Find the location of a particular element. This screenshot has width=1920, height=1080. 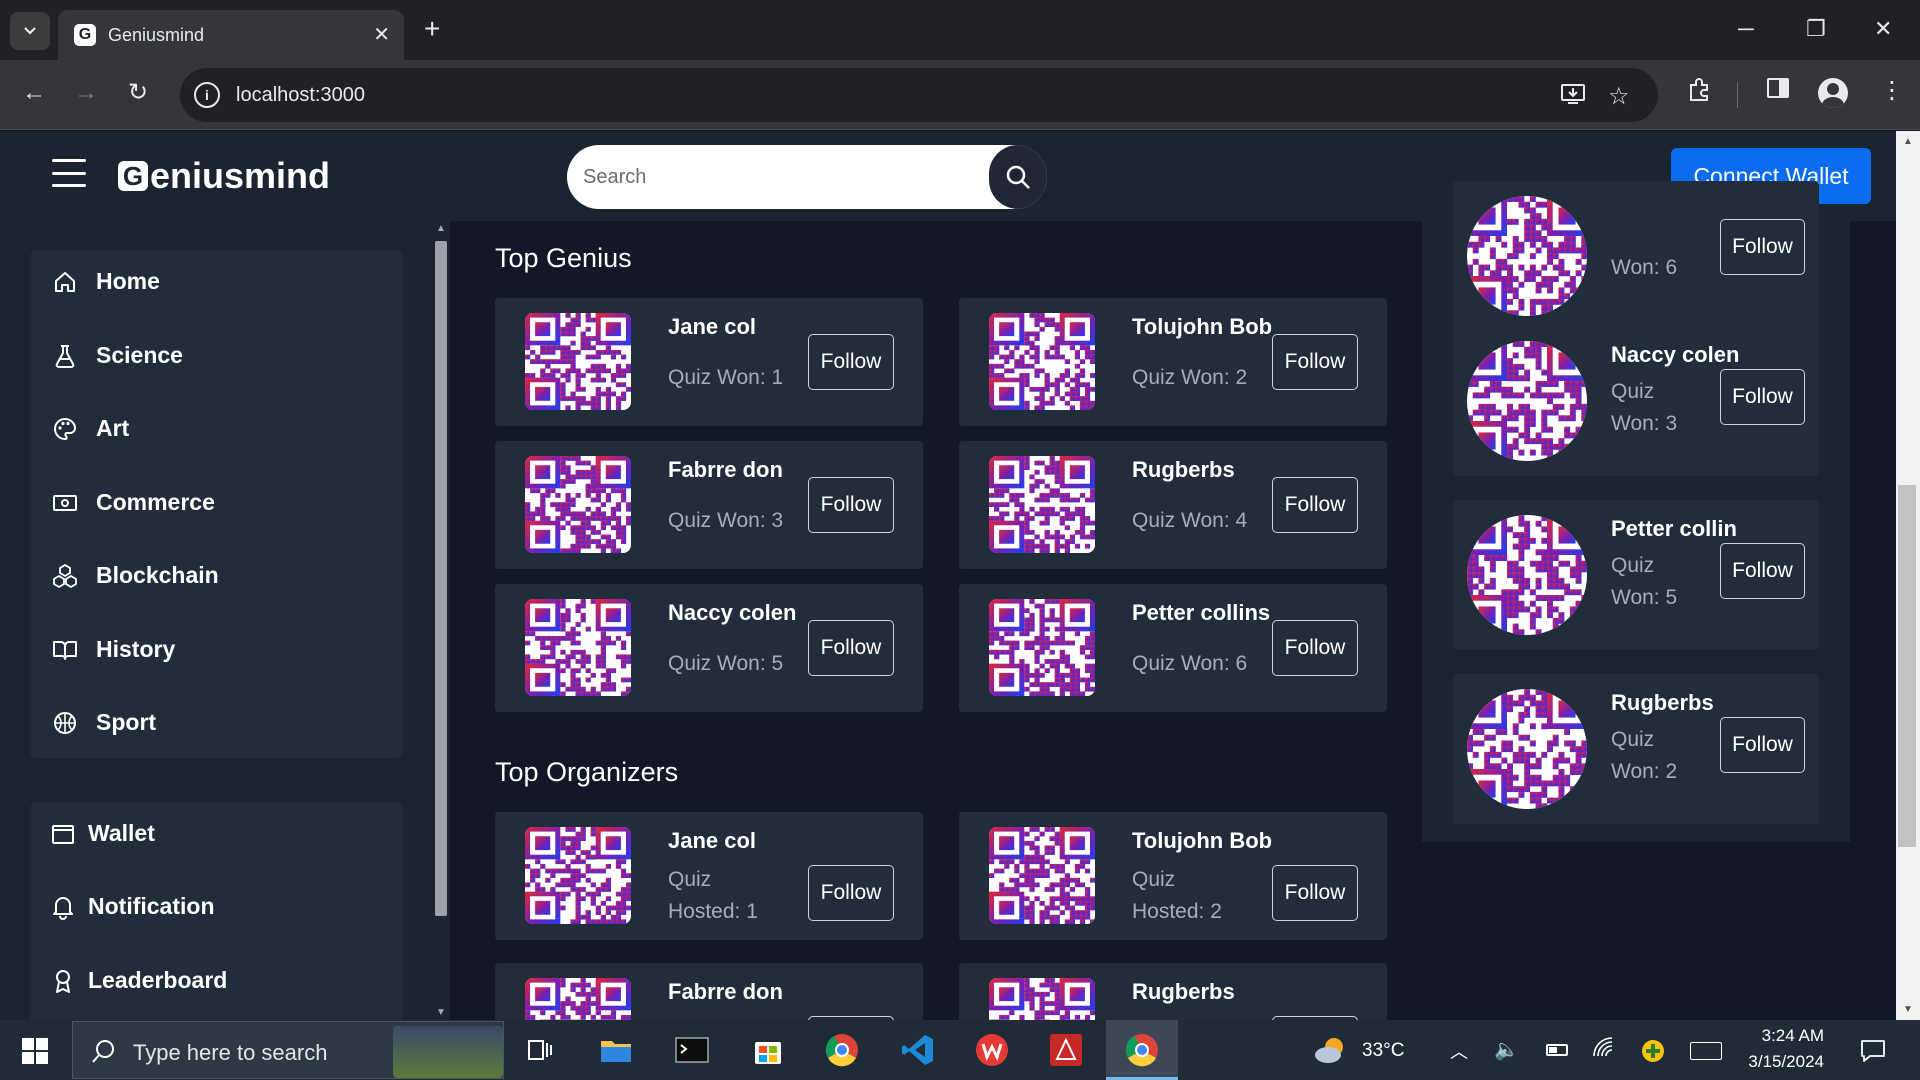

browser-toolbar: ← → ↻ i localhost:3000 ☆ ⋮ is located at coordinates (960, 95).